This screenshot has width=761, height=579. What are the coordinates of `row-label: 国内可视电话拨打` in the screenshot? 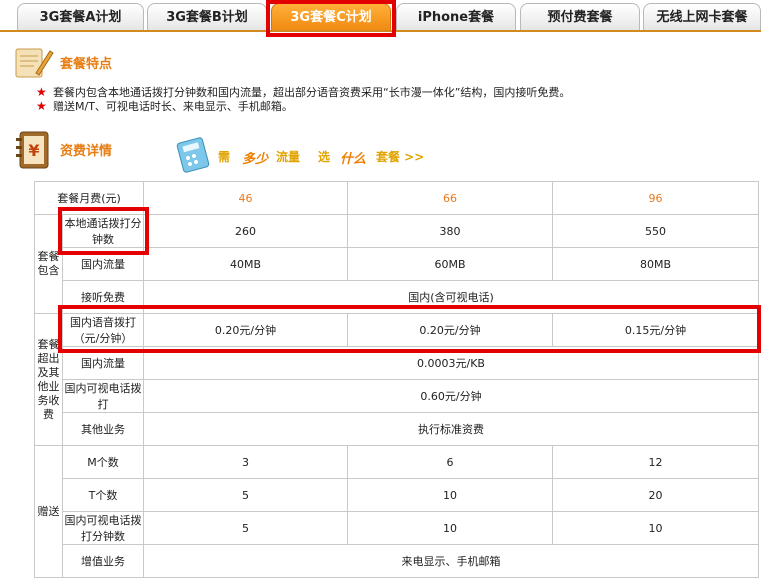 It's located at (103, 396).